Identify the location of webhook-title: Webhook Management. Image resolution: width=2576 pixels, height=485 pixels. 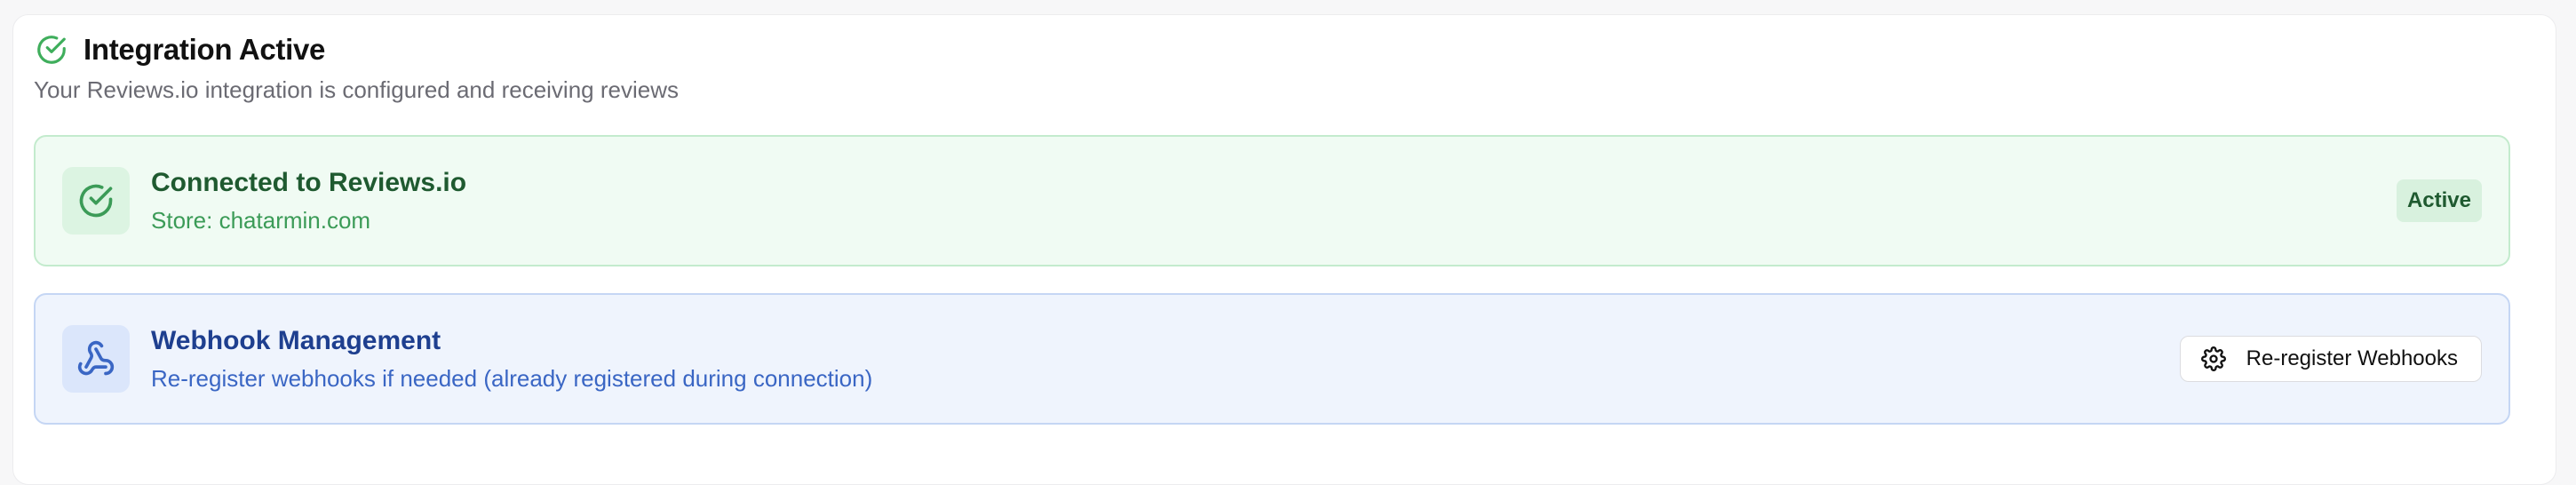
(296, 340).